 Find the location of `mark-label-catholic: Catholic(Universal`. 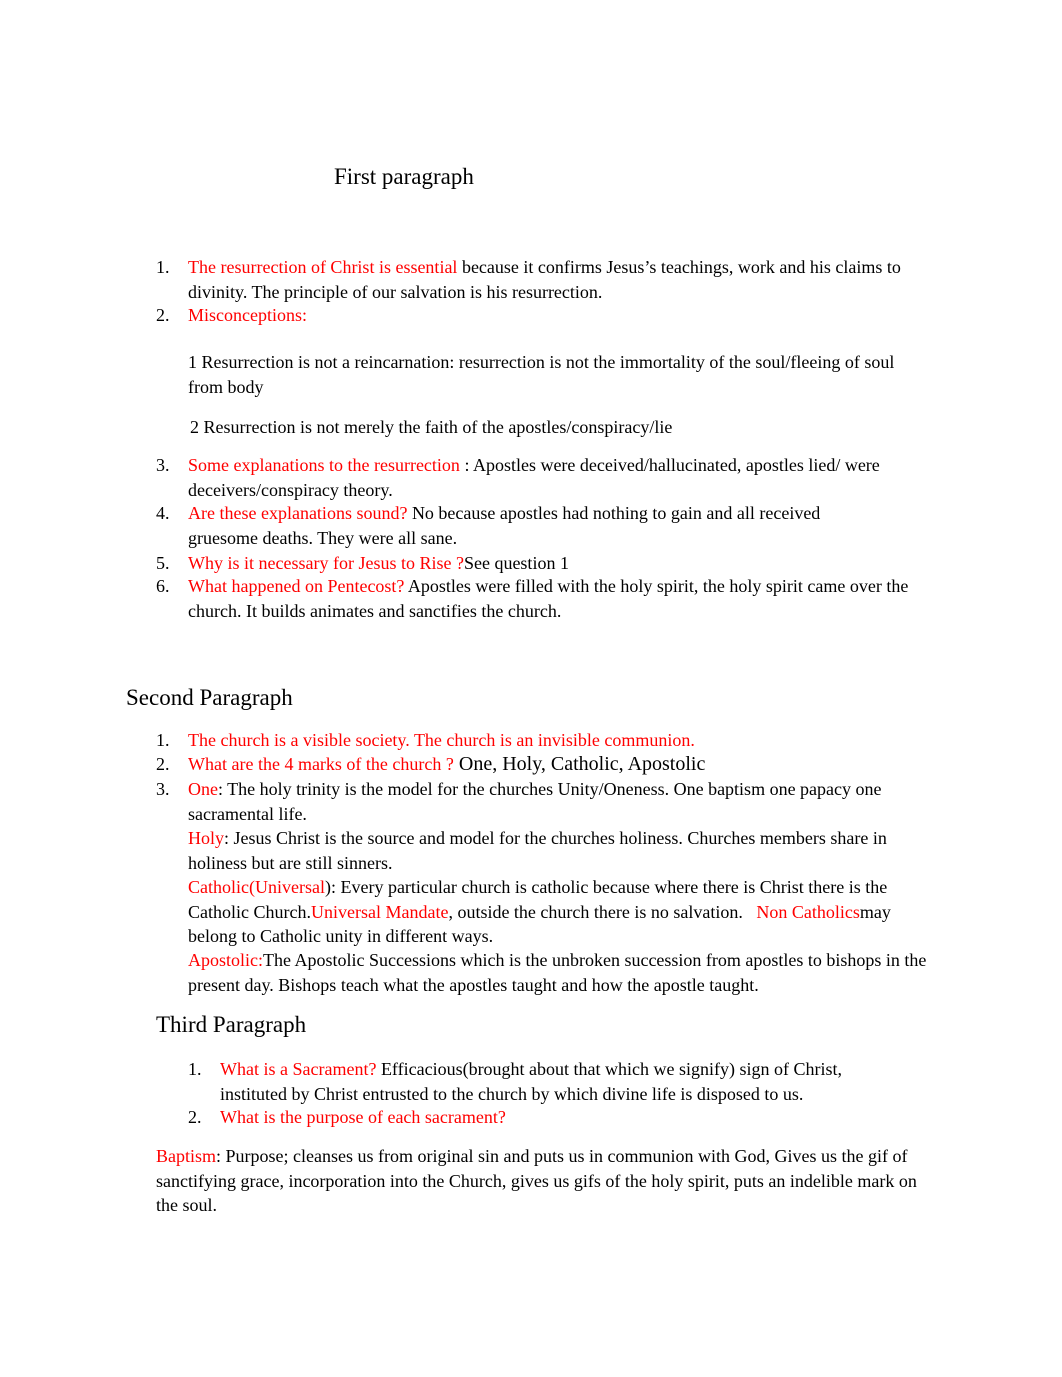

mark-label-catholic: Catholic(Universal is located at coordinates (256, 887).